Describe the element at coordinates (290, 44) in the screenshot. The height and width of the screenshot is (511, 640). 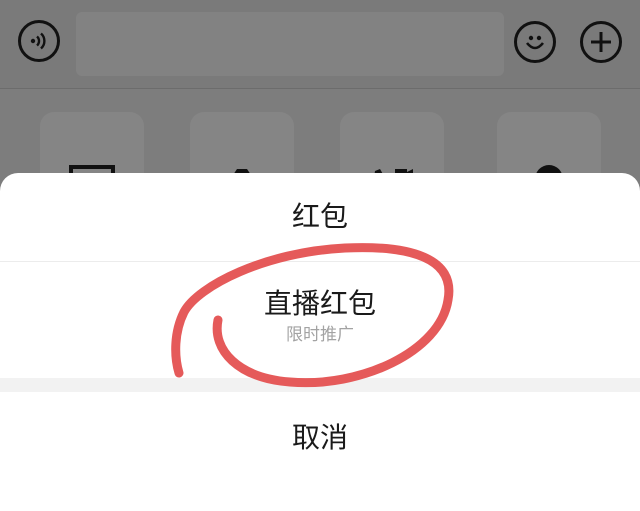
I see `message-input` at that location.